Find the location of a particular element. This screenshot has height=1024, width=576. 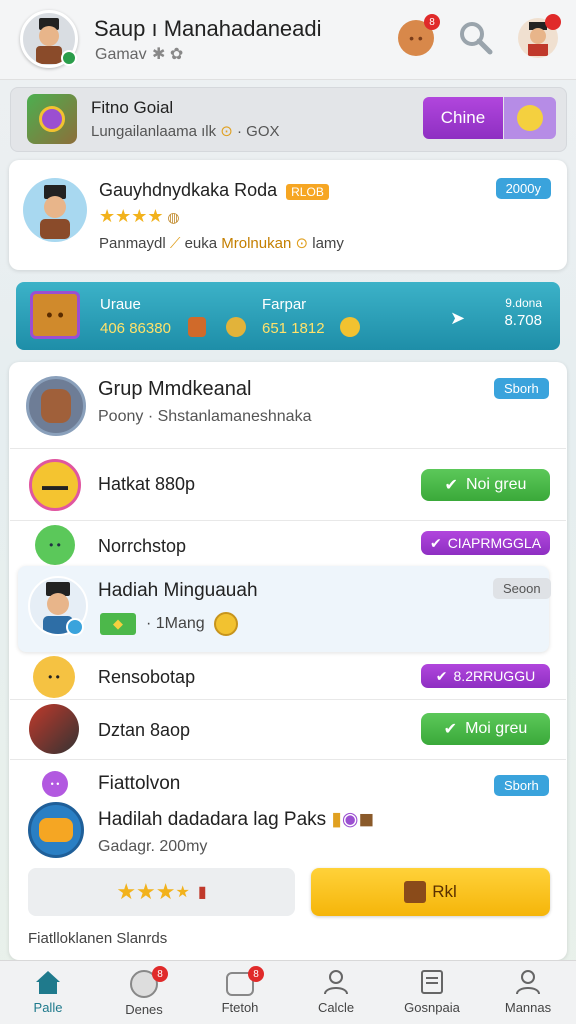

section-badge: Sborh is located at coordinates (521, 785).